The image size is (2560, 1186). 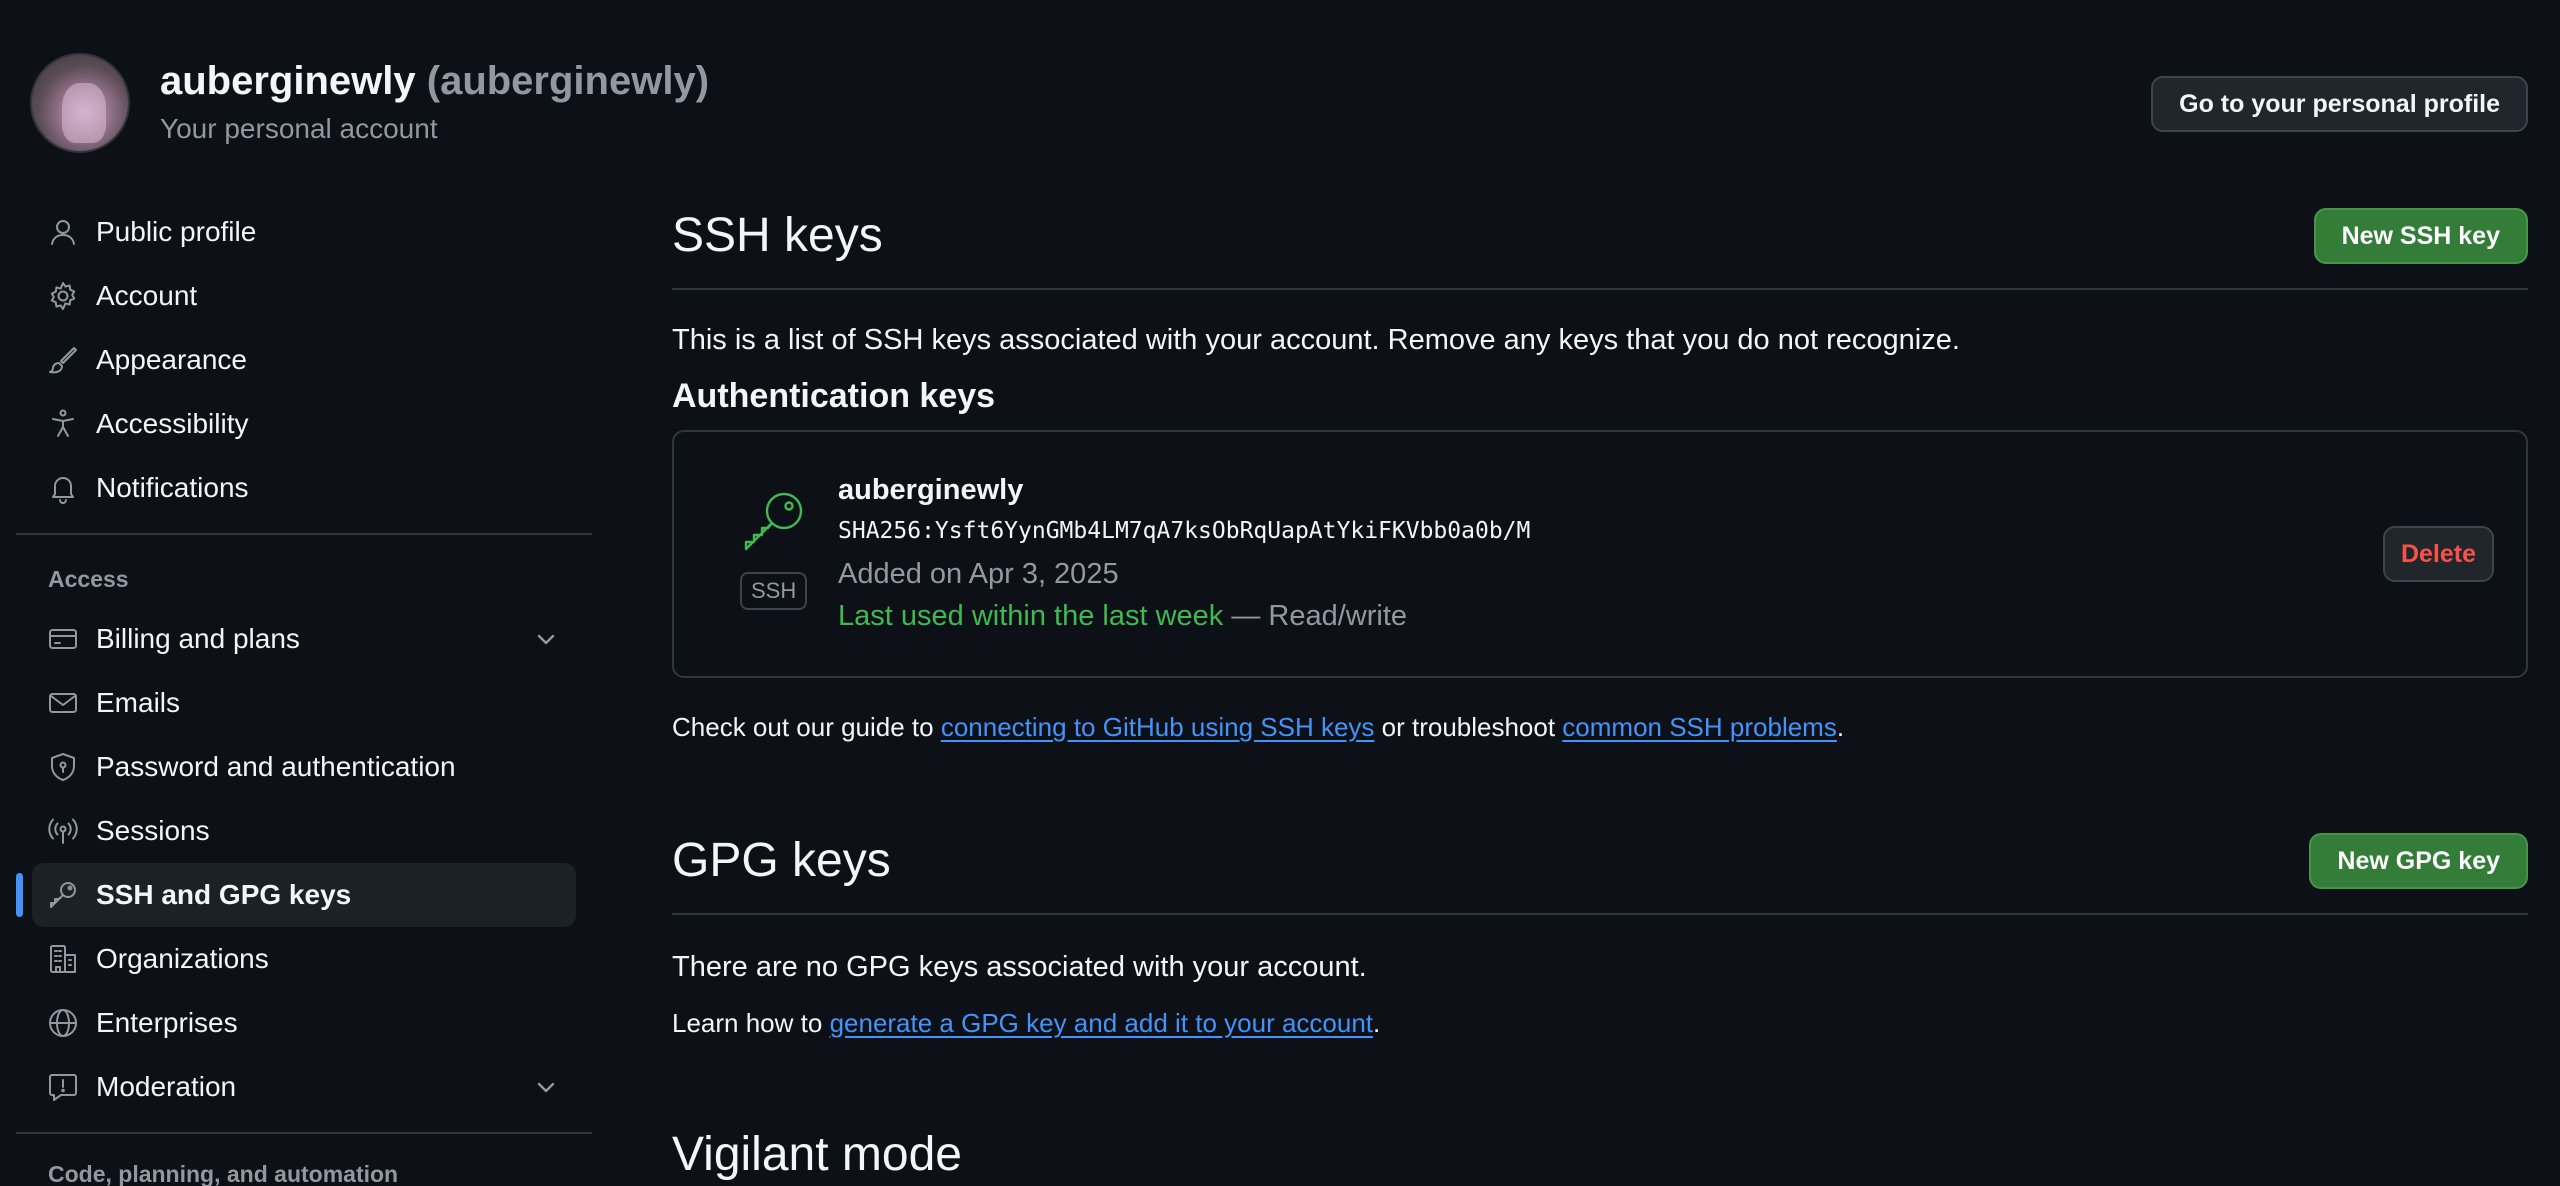 What do you see at coordinates (63, 488) in the screenshot?
I see `bell-icon` at bounding box center [63, 488].